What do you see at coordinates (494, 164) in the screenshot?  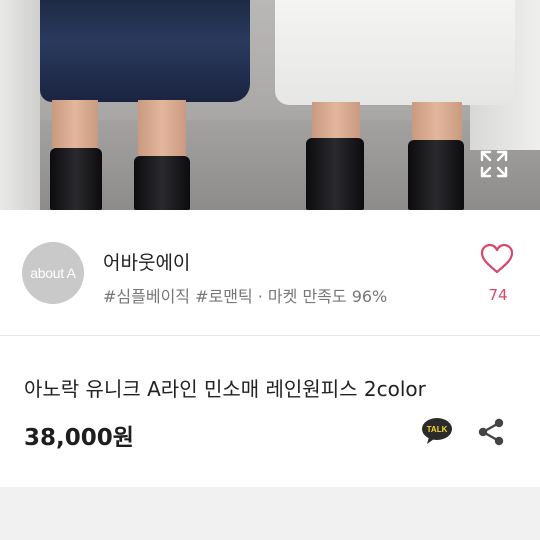 I see `expand-icon` at bounding box center [494, 164].